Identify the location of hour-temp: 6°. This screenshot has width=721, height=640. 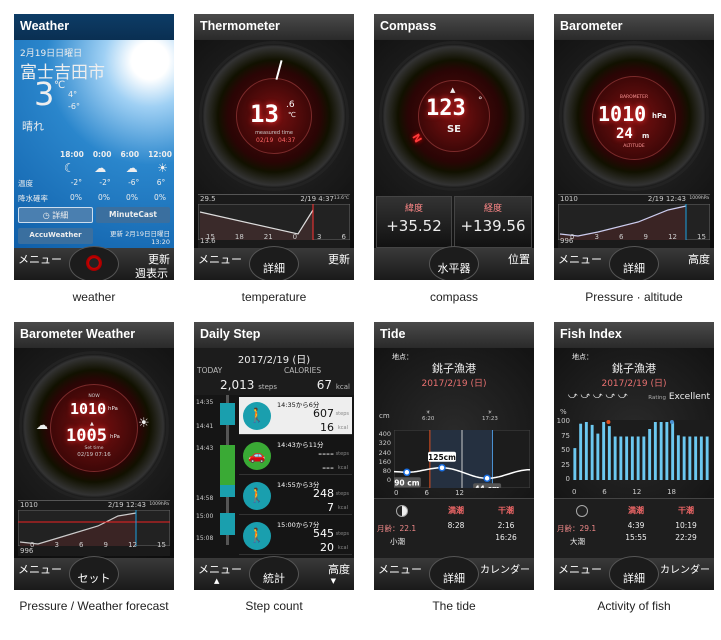
(161, 182).